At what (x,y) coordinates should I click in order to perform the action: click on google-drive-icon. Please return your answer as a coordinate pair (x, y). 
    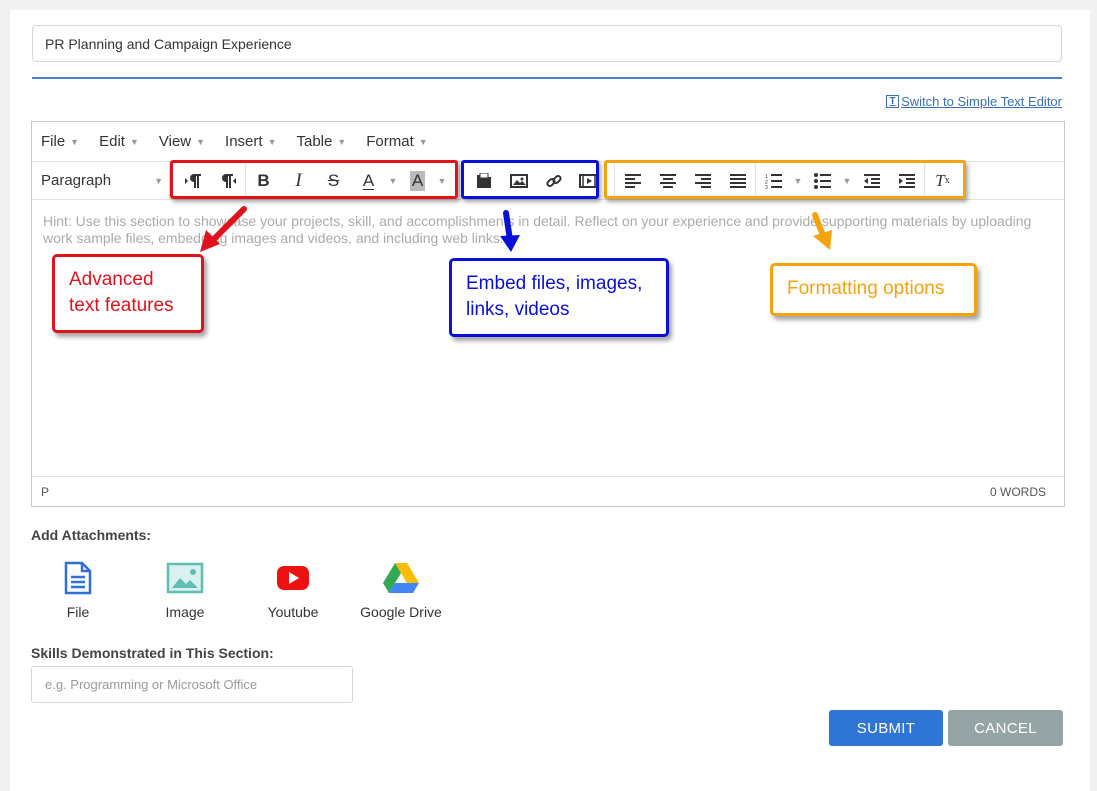
    Looking at the image, I should click on (401, 578).